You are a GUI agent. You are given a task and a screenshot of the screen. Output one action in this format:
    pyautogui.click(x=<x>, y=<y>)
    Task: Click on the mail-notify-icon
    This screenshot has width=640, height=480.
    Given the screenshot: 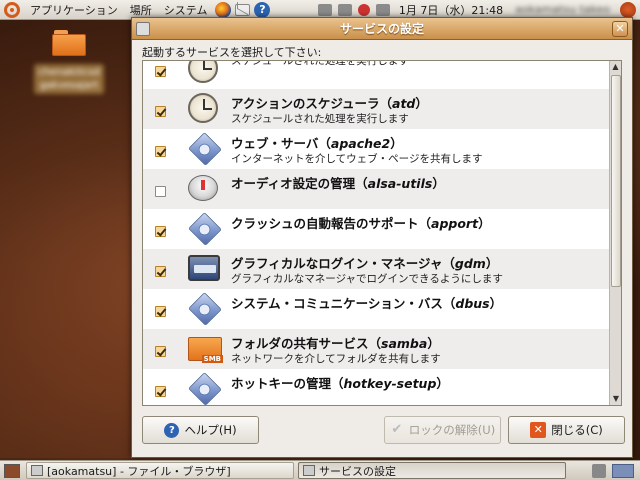 What is the action you would take?
    pyautogui.click(x=363, y=9)
    